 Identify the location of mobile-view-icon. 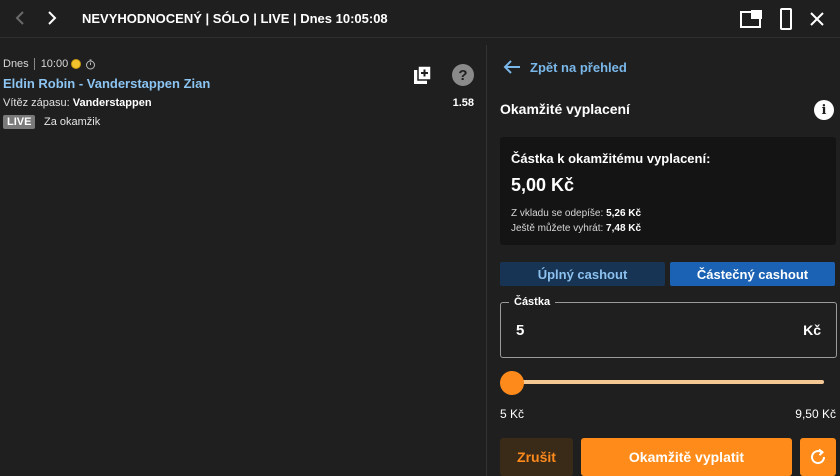
(786, 19).